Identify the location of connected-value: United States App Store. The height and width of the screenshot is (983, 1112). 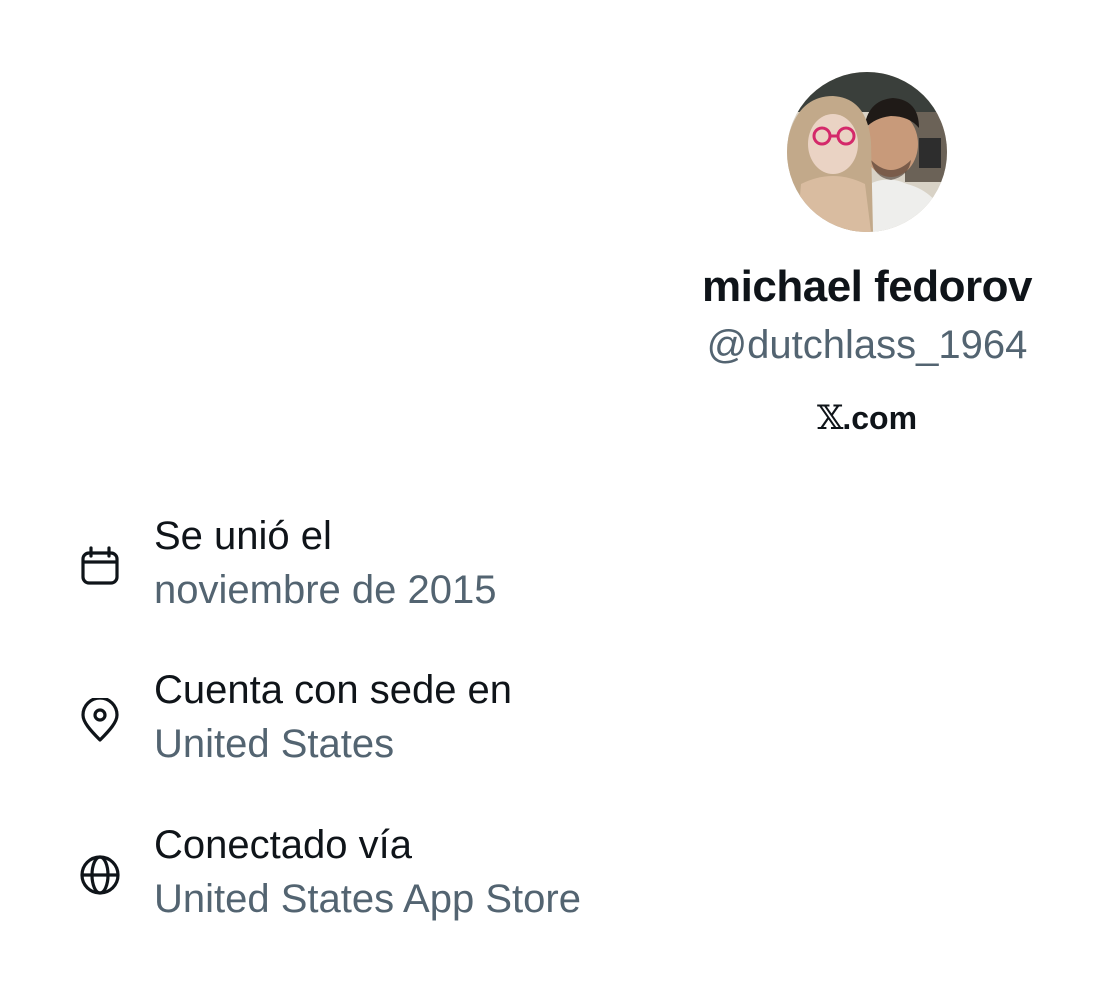
(367, 899).